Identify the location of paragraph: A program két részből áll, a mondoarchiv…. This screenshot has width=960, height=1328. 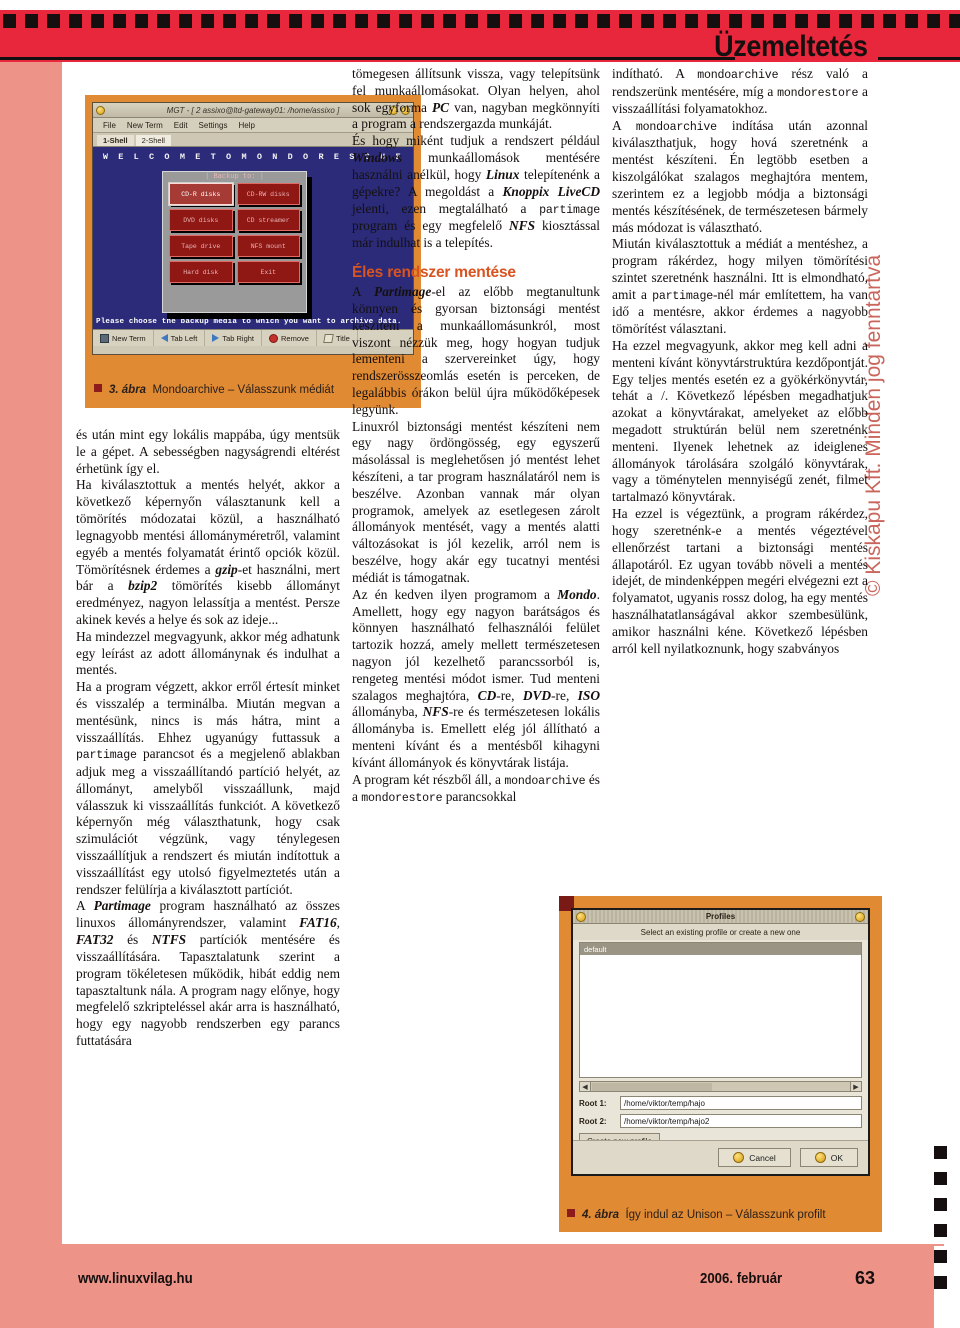
(476, 789).